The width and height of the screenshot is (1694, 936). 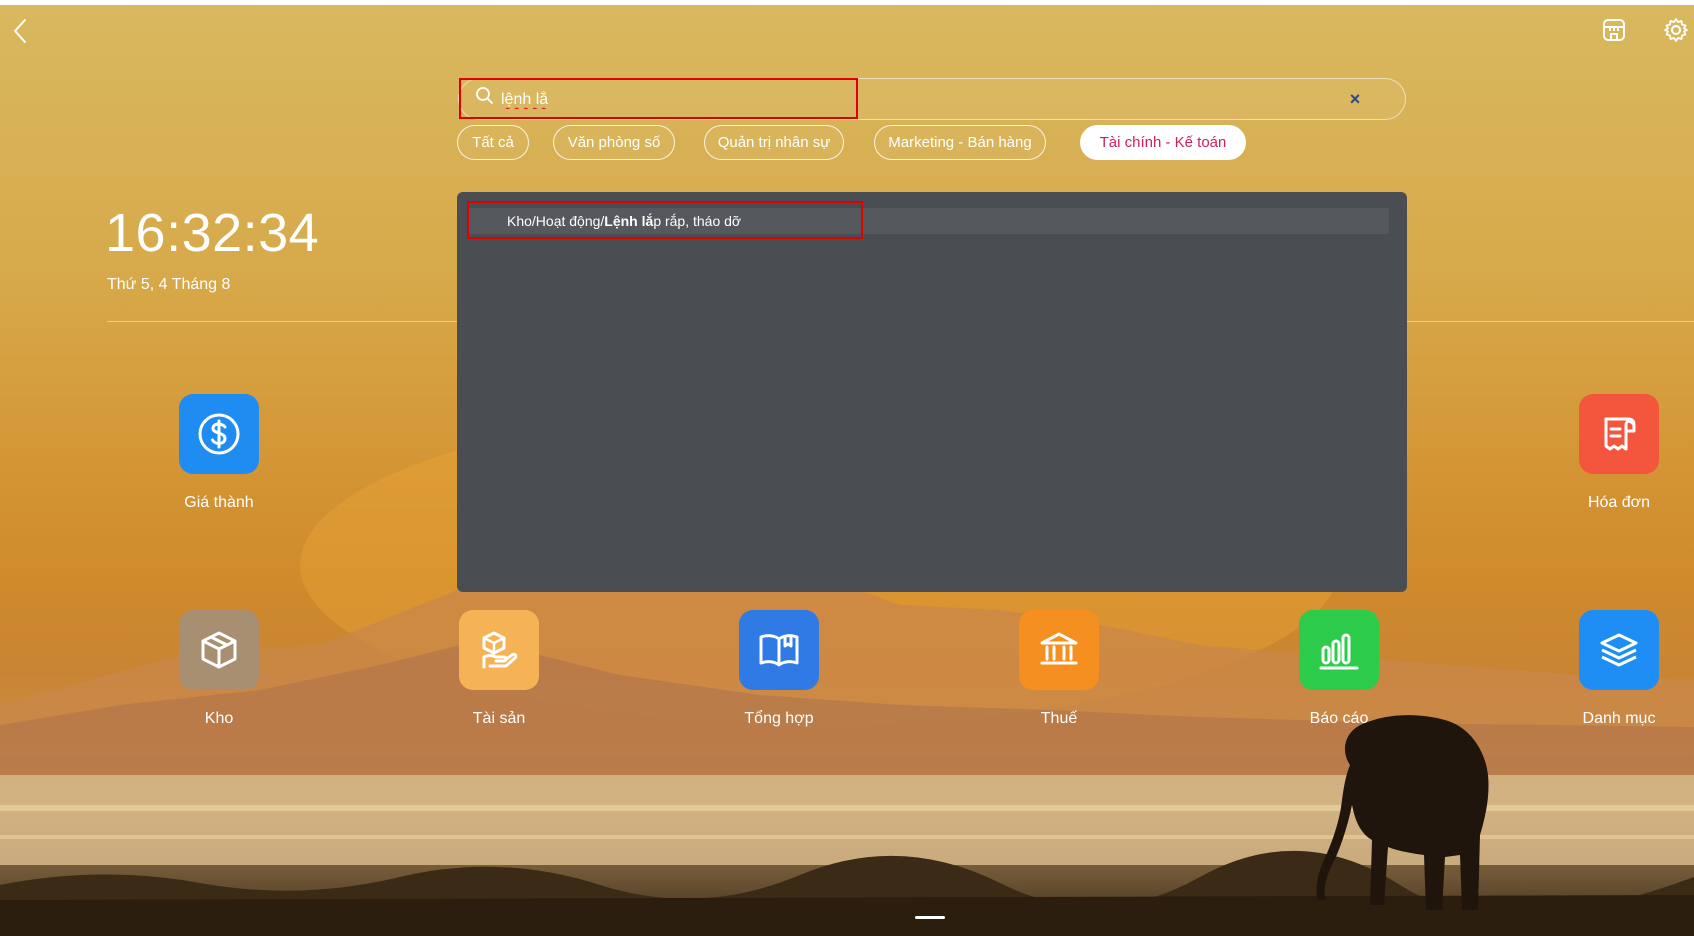 I want to click on settings-button, so click(x=1676, y=30).